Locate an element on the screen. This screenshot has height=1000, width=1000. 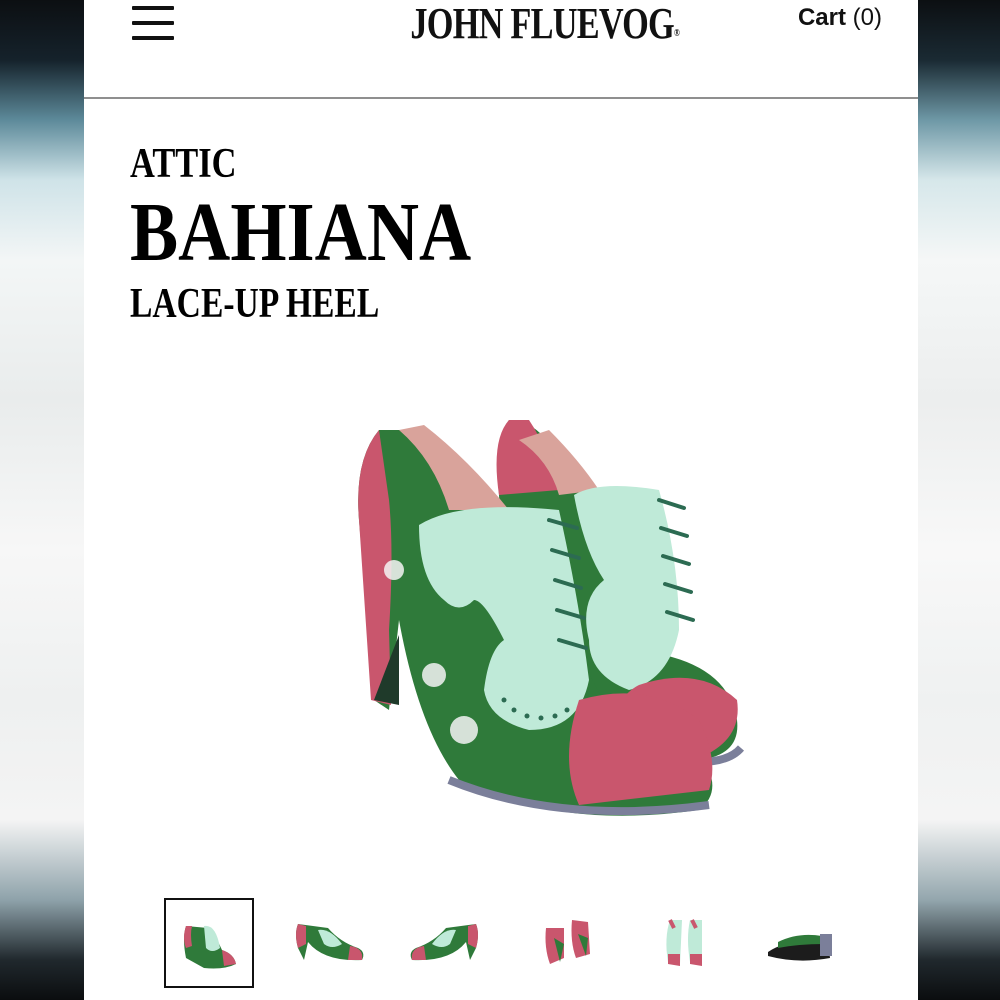
blurred-backdrop-right is located at coordinates (959, 500).